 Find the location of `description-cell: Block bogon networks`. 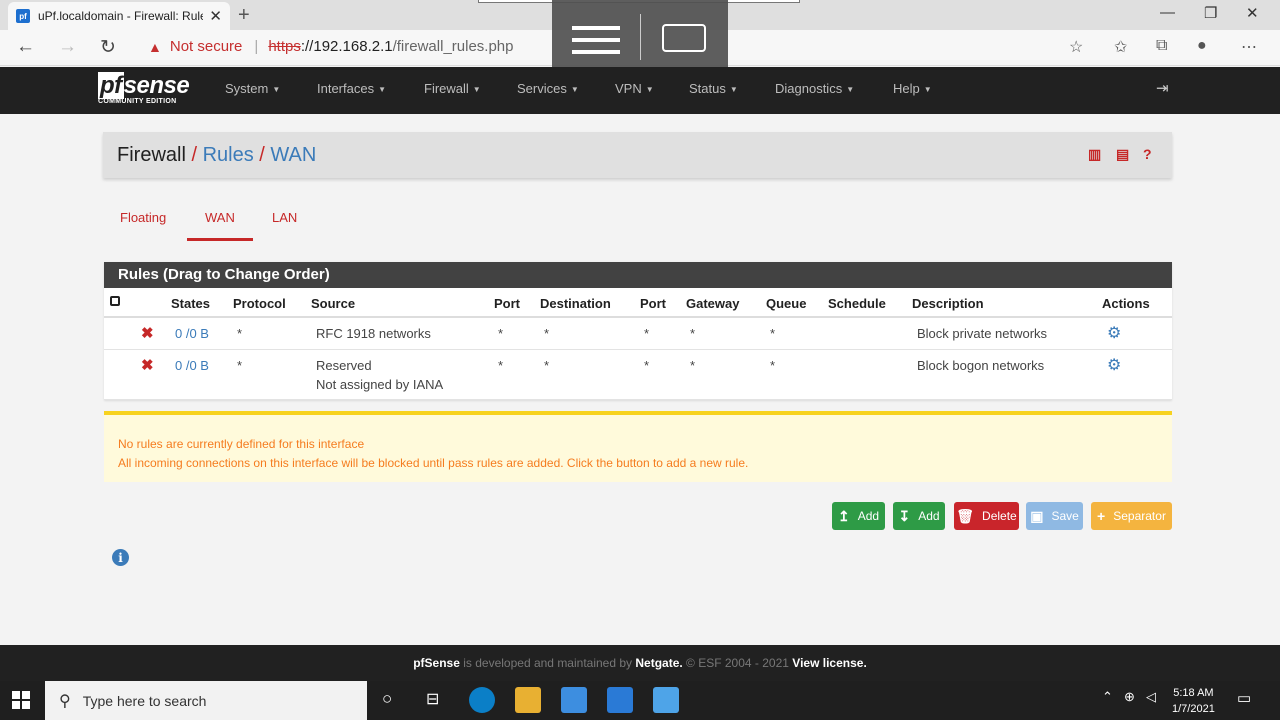

description-cell: Block bogon networks is located at coordinates (981, 365).